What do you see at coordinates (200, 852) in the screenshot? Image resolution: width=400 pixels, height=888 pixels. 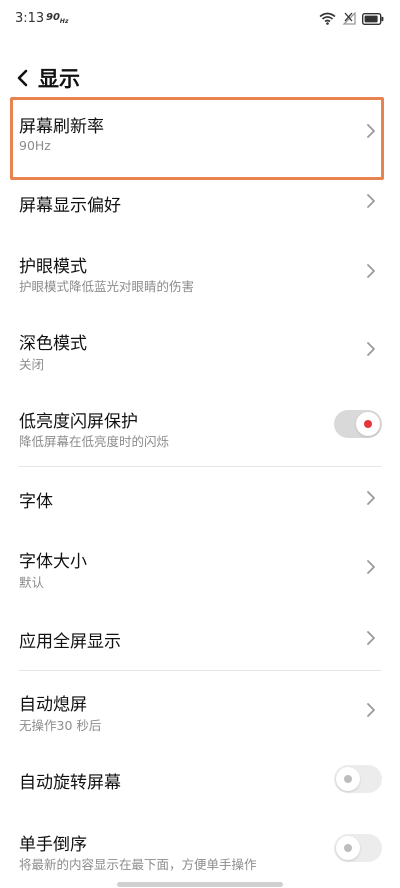 I see `one-hand-reverse-setting: 单手倒序 将最新的内容显示在最下面，方便单手操作` at bounding box center [200, 852].